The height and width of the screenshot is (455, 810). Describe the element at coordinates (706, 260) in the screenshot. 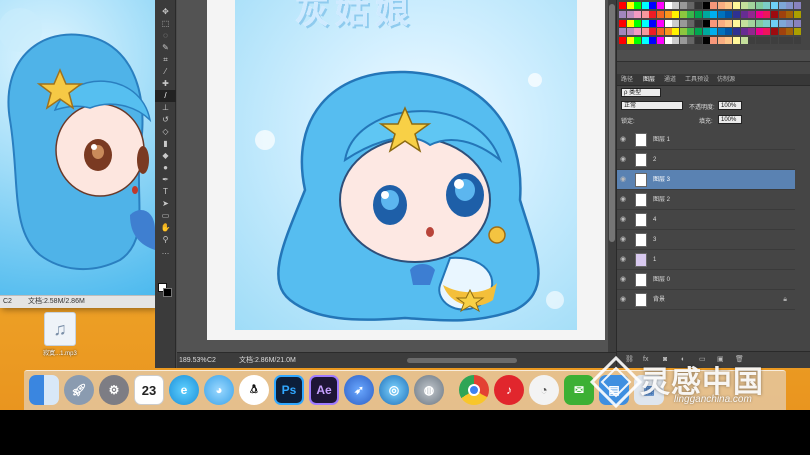

I see `layer-row: ◉ 1` at that location.